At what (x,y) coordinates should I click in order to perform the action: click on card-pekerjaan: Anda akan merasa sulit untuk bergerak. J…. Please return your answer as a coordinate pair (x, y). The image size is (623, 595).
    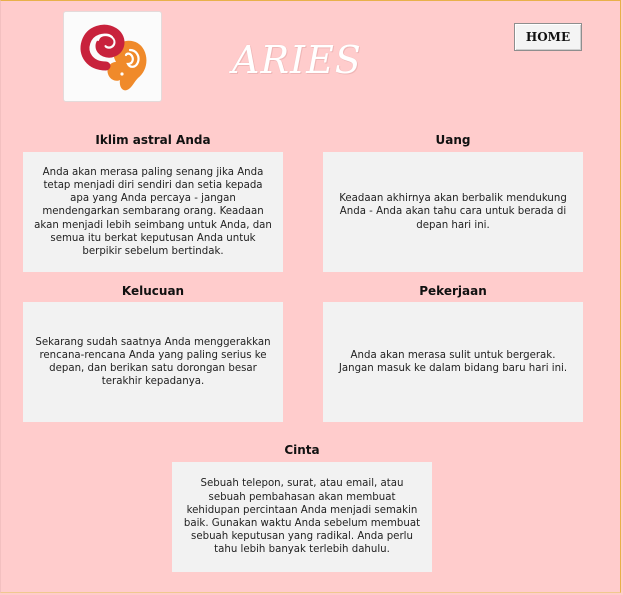
    Looking at the image, I should click on (453, 362).